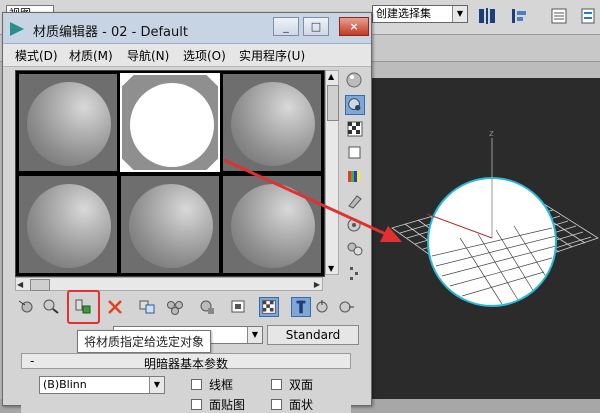 The height and width of the screenshot is (413, 600). Describe the element at coordinates (332, 172) in the screenshot. I see `slot-vertical-scrollbar: ▲ ▼` at that location.